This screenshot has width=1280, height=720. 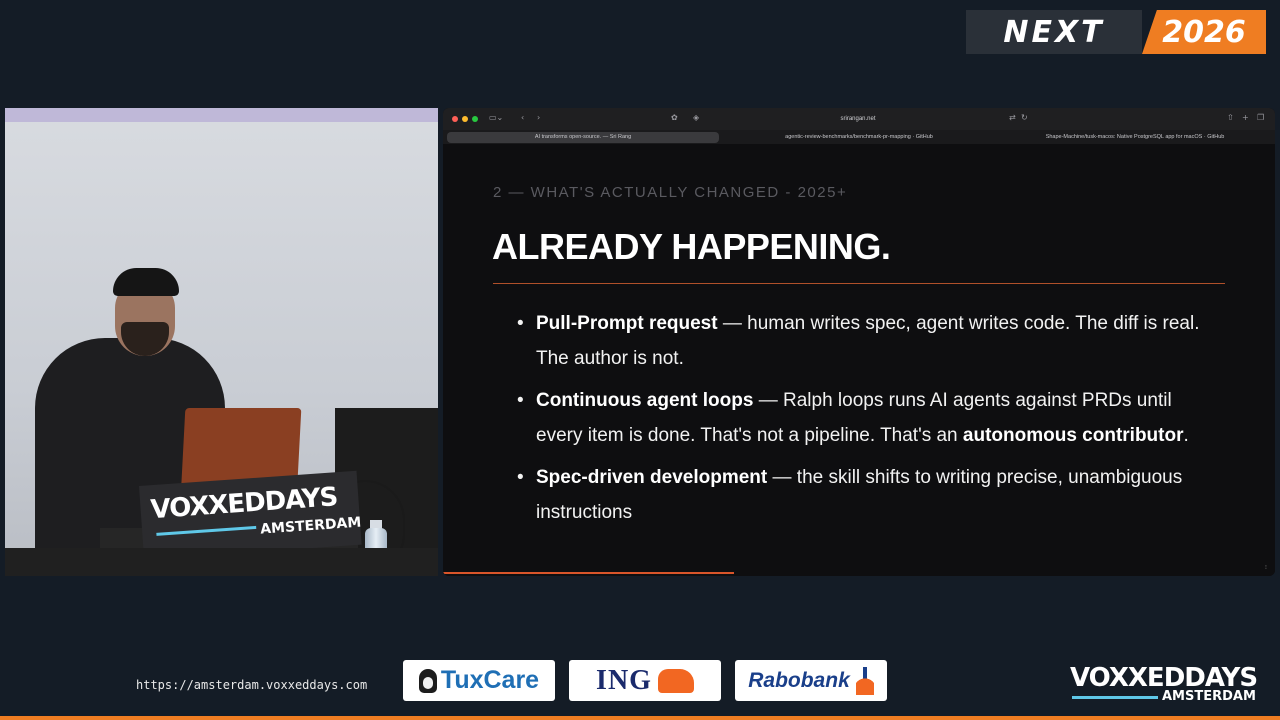 I want to click on podium-sign: VOXXEDDAYS AMSTERDAM, so click(x=250, y=515).